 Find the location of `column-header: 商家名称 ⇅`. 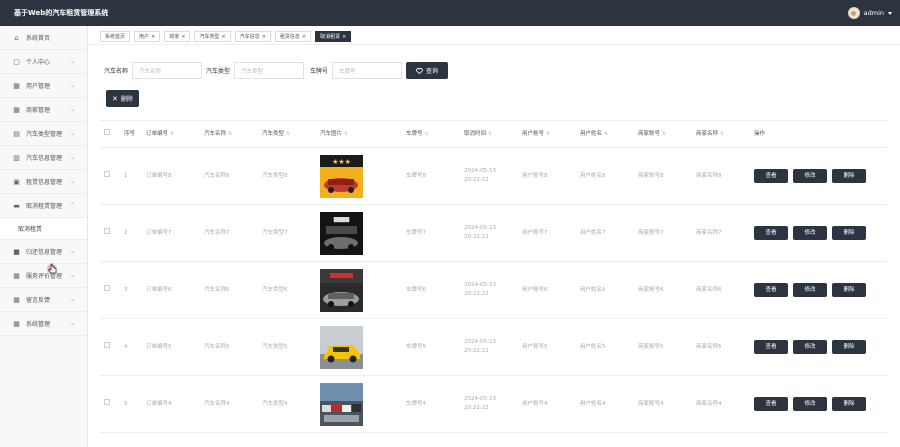

column-header: 商家名称 ⇅ is located at coordinates (721, 134).